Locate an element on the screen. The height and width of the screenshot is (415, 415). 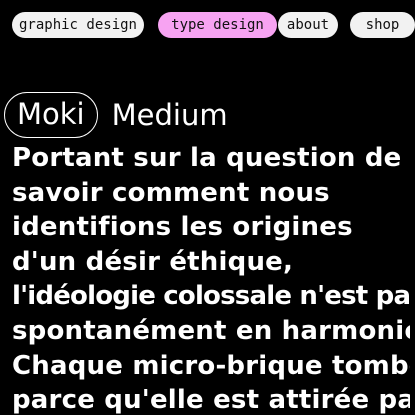
specimen-line: identifions les origines is located at coordinates (182, 227).